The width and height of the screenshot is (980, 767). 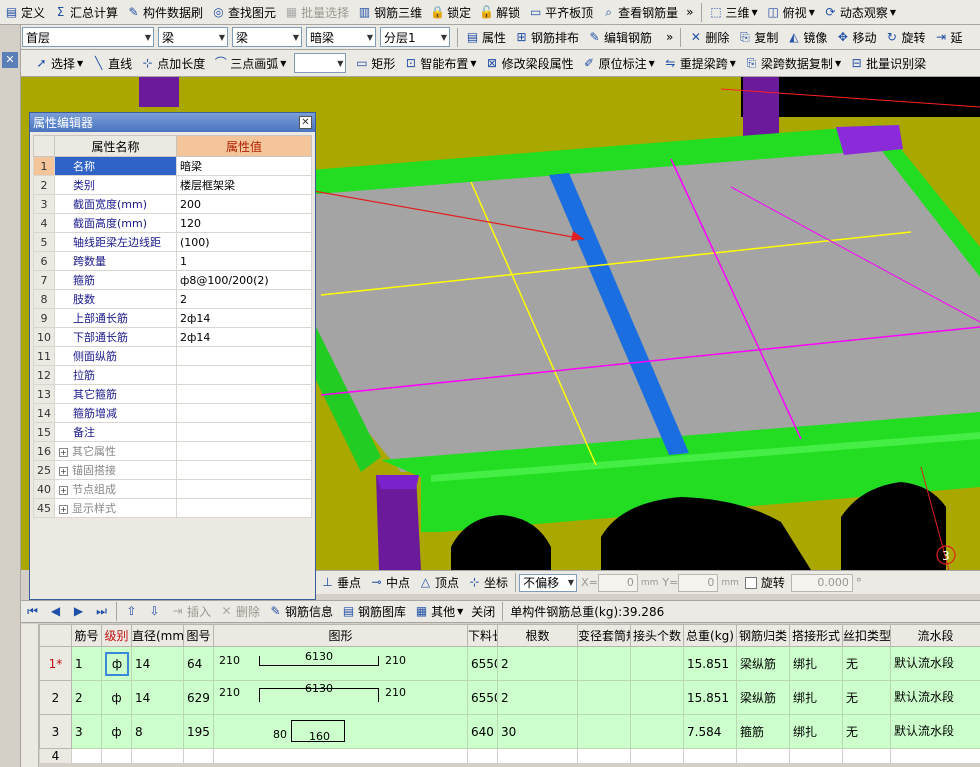 What do you see at coordinates (190, 611) in the screenshot?
I see `insert-button: ⇥ 插入` at bounding box center [190, 611].